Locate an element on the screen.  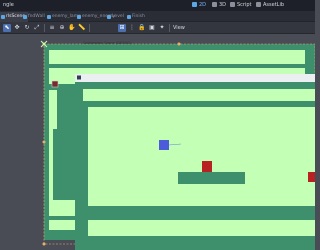
view-menu-button: View is located at coordinates (179, 28).